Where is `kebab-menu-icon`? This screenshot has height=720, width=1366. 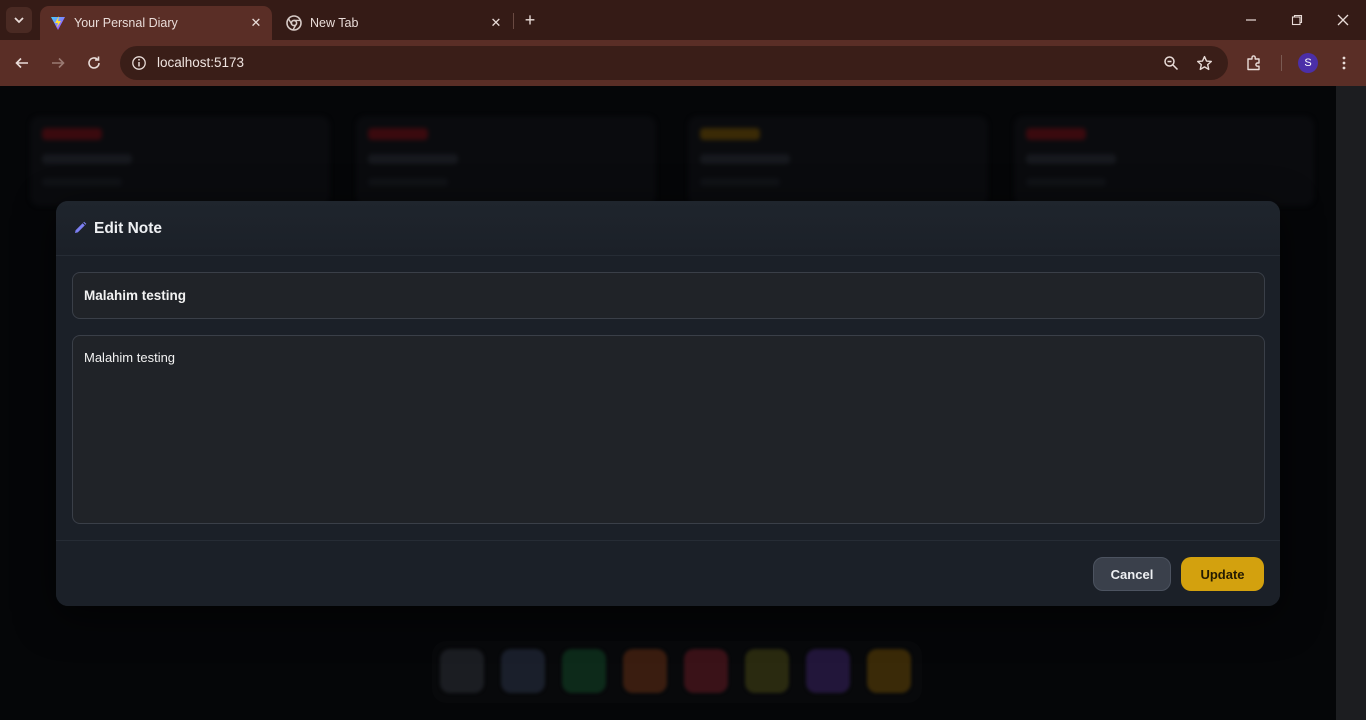
kebab-menu-icon is located at coordinates (1344, 63).